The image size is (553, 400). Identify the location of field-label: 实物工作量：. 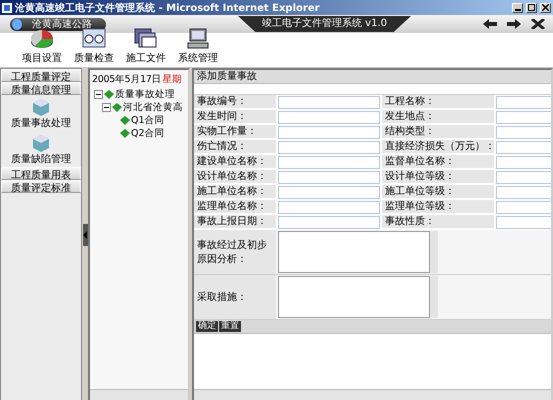
(235, 132).